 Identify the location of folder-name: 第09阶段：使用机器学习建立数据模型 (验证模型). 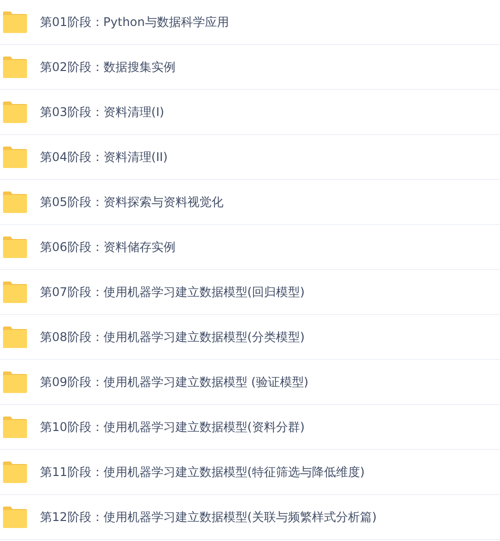
(174, 382).